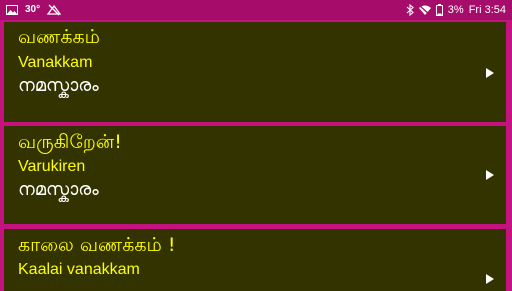 Image resolution: width=512 pixels, height=291 pixels. What do you see at coordinates (52, 166) in the screenshot?
I see `transliteration: Varukiren` at bounding box center [52, 166].